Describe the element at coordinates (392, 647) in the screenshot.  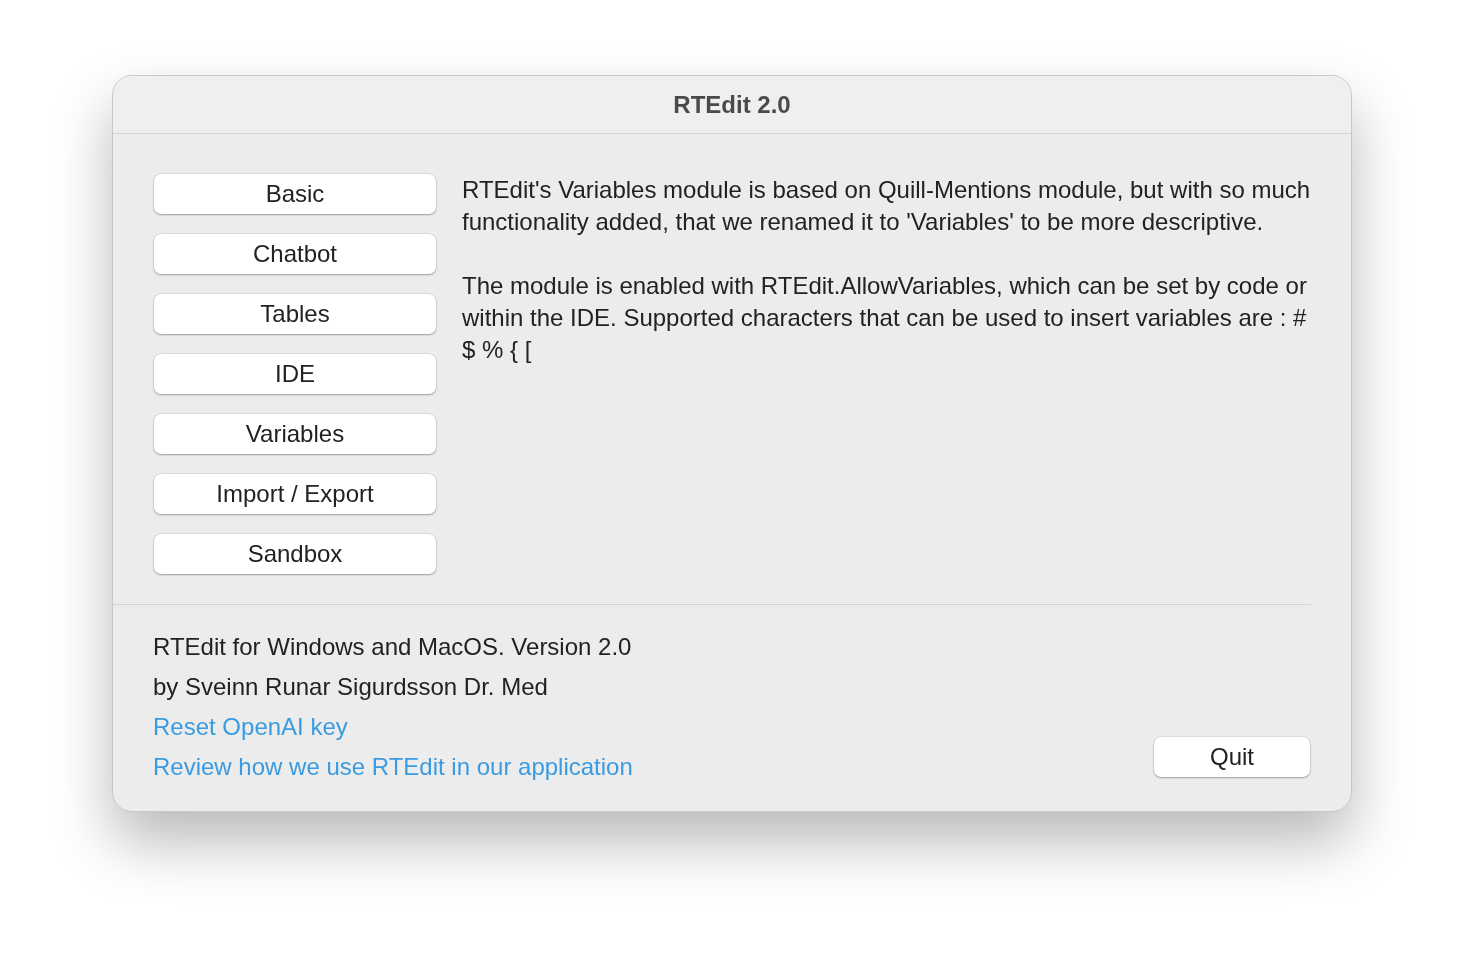
I see `info-text: RTEdit for Windows and MacOS. Version 2.0` at that location.